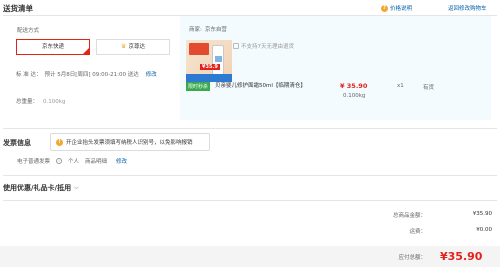  Describe the element at coordinates (429, 88) in the screenshot. I see `stock-status: 有货` at that location.